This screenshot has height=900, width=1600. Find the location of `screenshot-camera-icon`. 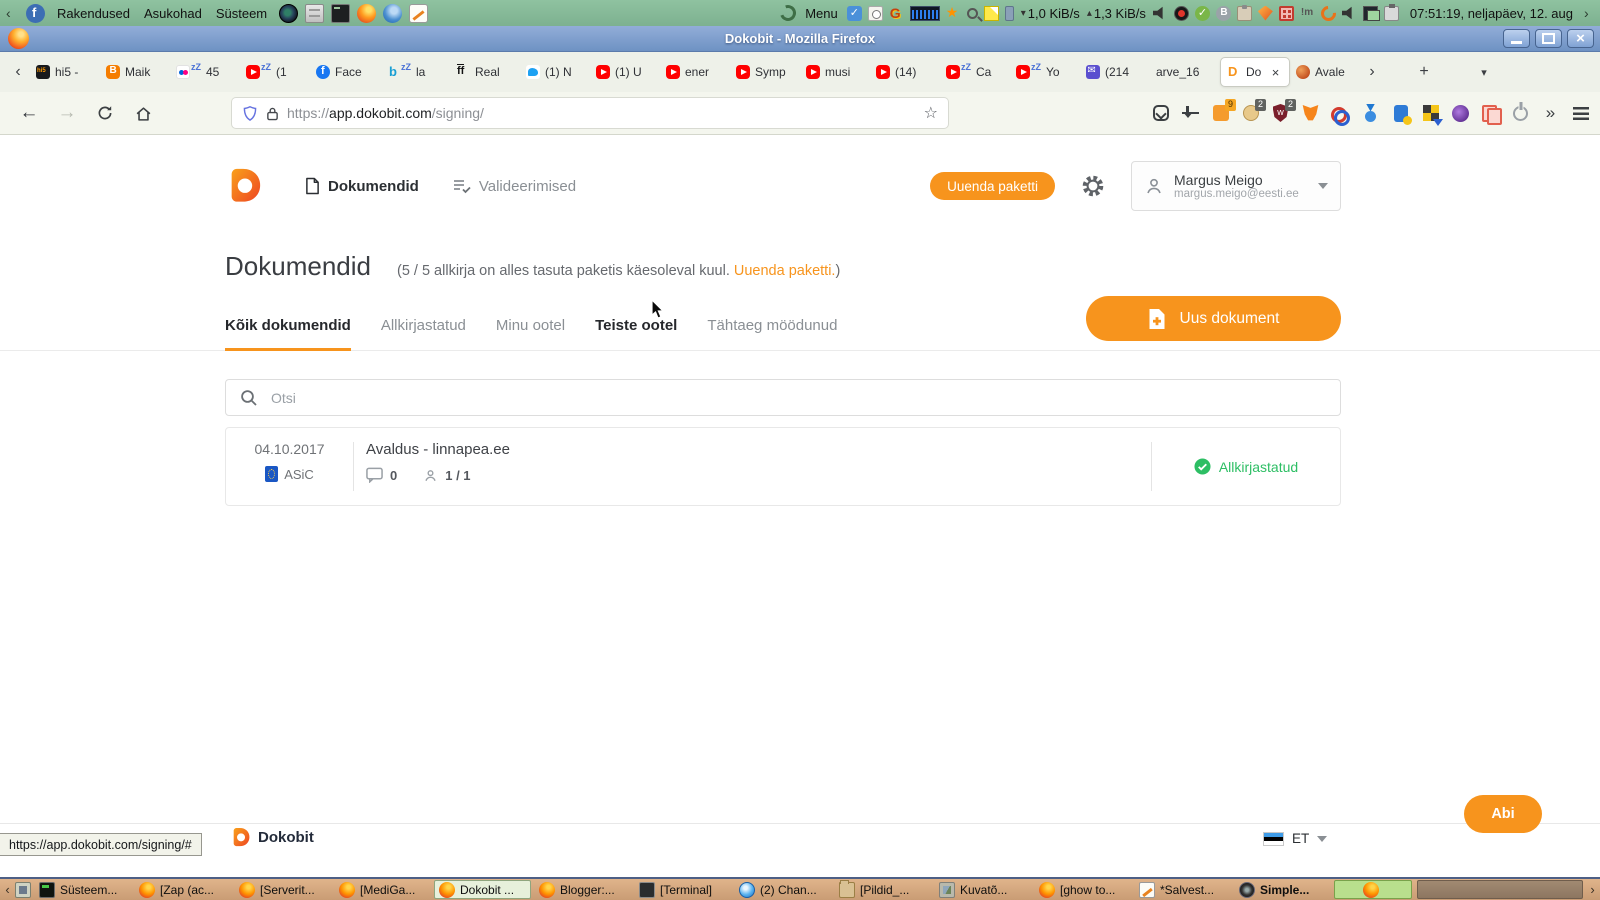

screenshot-camera-icon is located at coordinates (289, 13).